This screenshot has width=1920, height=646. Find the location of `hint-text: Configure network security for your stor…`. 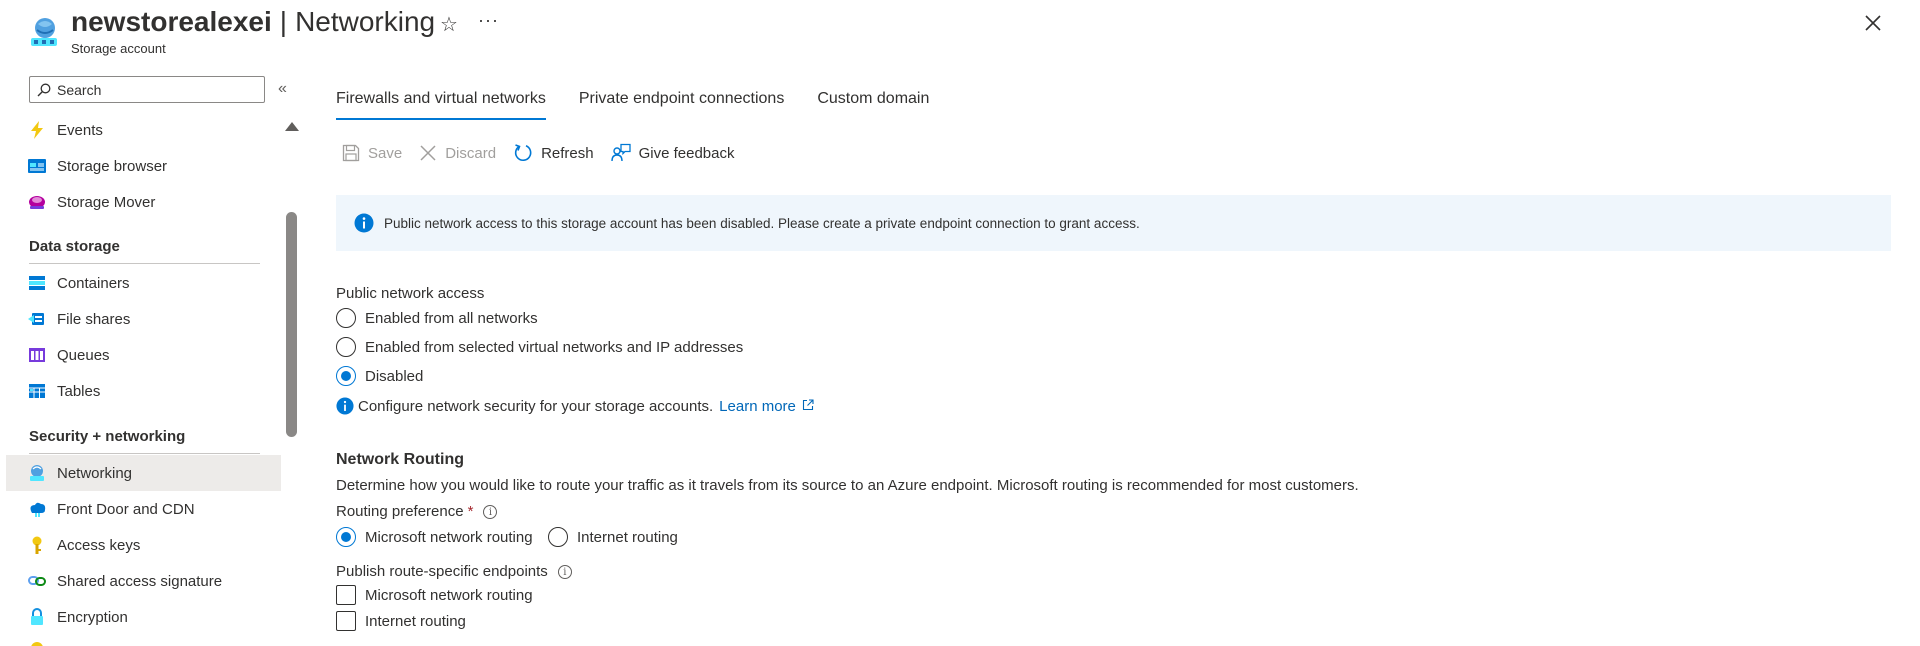

hint-text: Configure network security for your stor… is located at coordinates (536, 406).